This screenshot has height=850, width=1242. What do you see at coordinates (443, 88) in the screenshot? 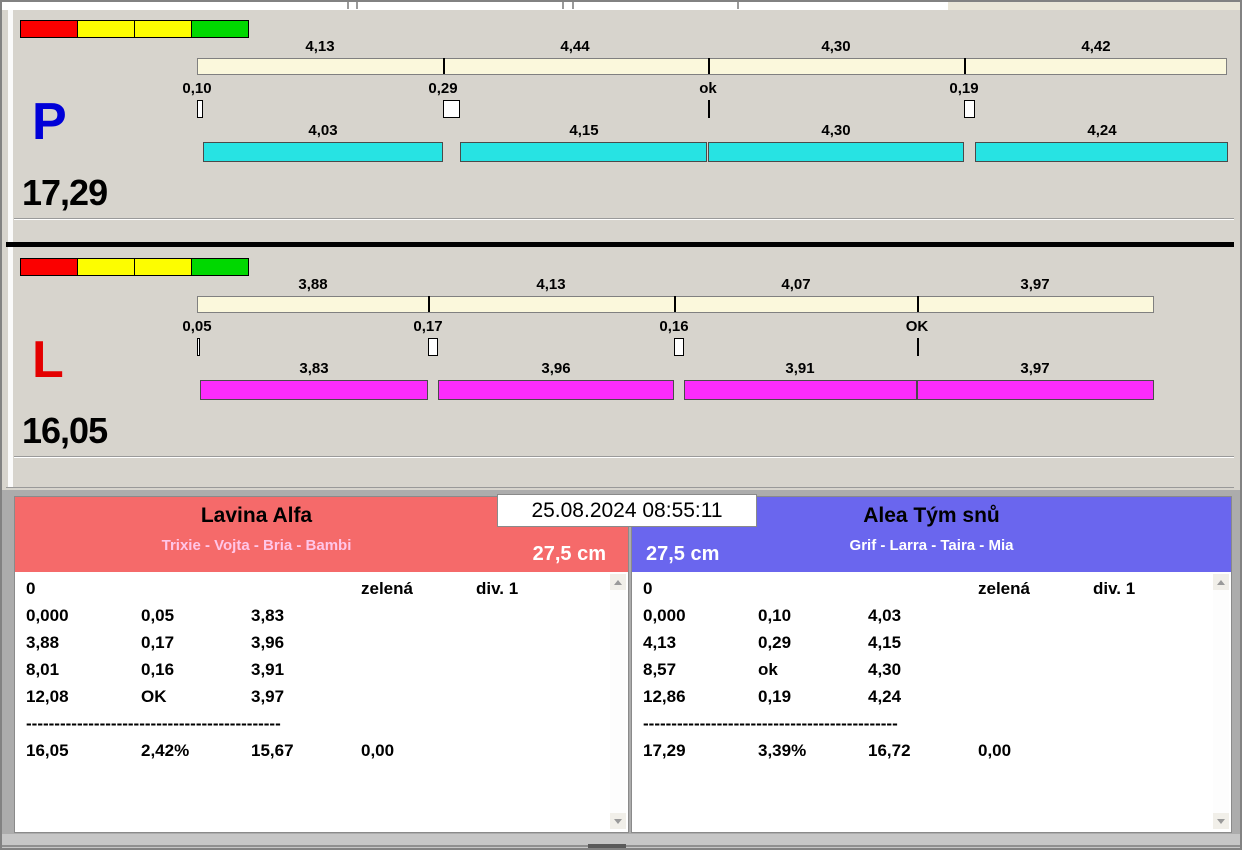
I see `crossing-delay-label: 0,29` at bounding box center [443, 88].